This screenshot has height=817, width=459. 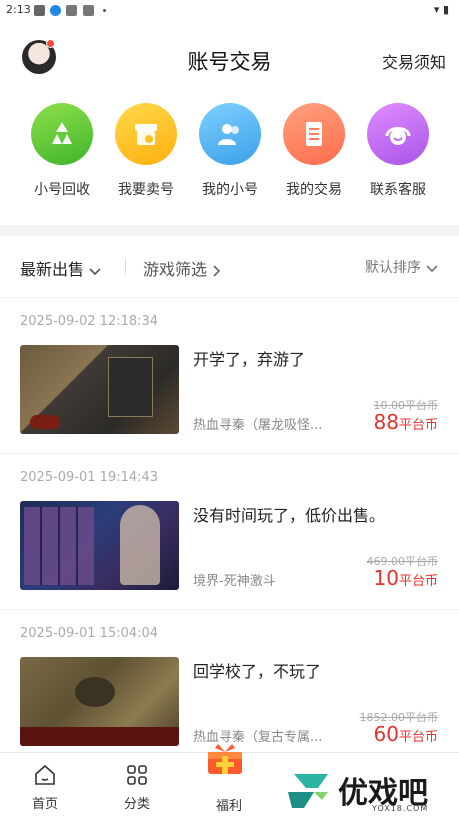 I want to click on game-filter-button: 游戏筛选, so click(x=182, y=268).